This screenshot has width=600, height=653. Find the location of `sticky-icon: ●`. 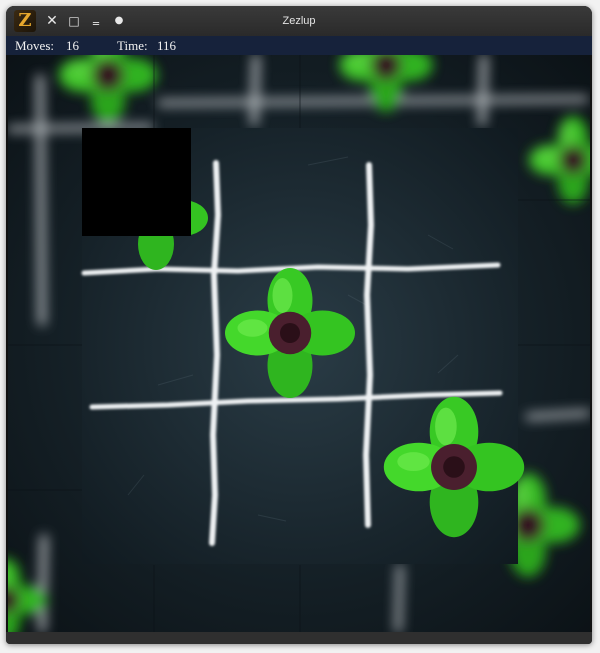

sticky-icon: ● is located at coordinates (119, 21).